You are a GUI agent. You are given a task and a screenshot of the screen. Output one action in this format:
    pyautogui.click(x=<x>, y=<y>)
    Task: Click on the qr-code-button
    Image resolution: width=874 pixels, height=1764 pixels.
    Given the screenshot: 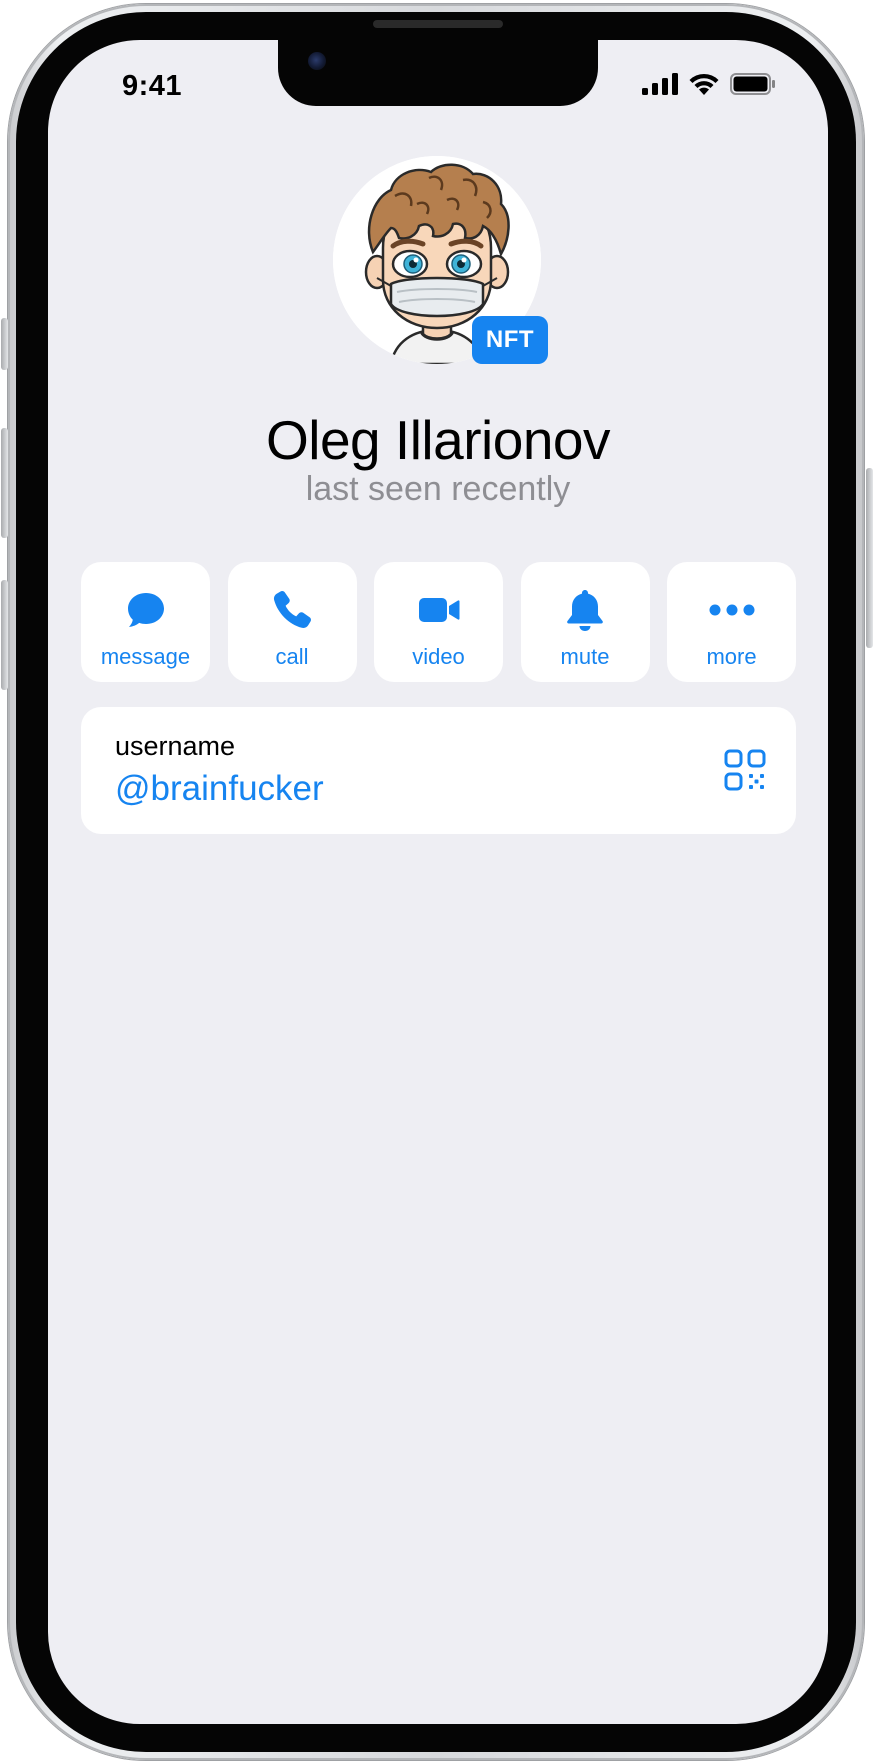 What is the action you would take?
    pyautogui.click(x=745, y=770)
    